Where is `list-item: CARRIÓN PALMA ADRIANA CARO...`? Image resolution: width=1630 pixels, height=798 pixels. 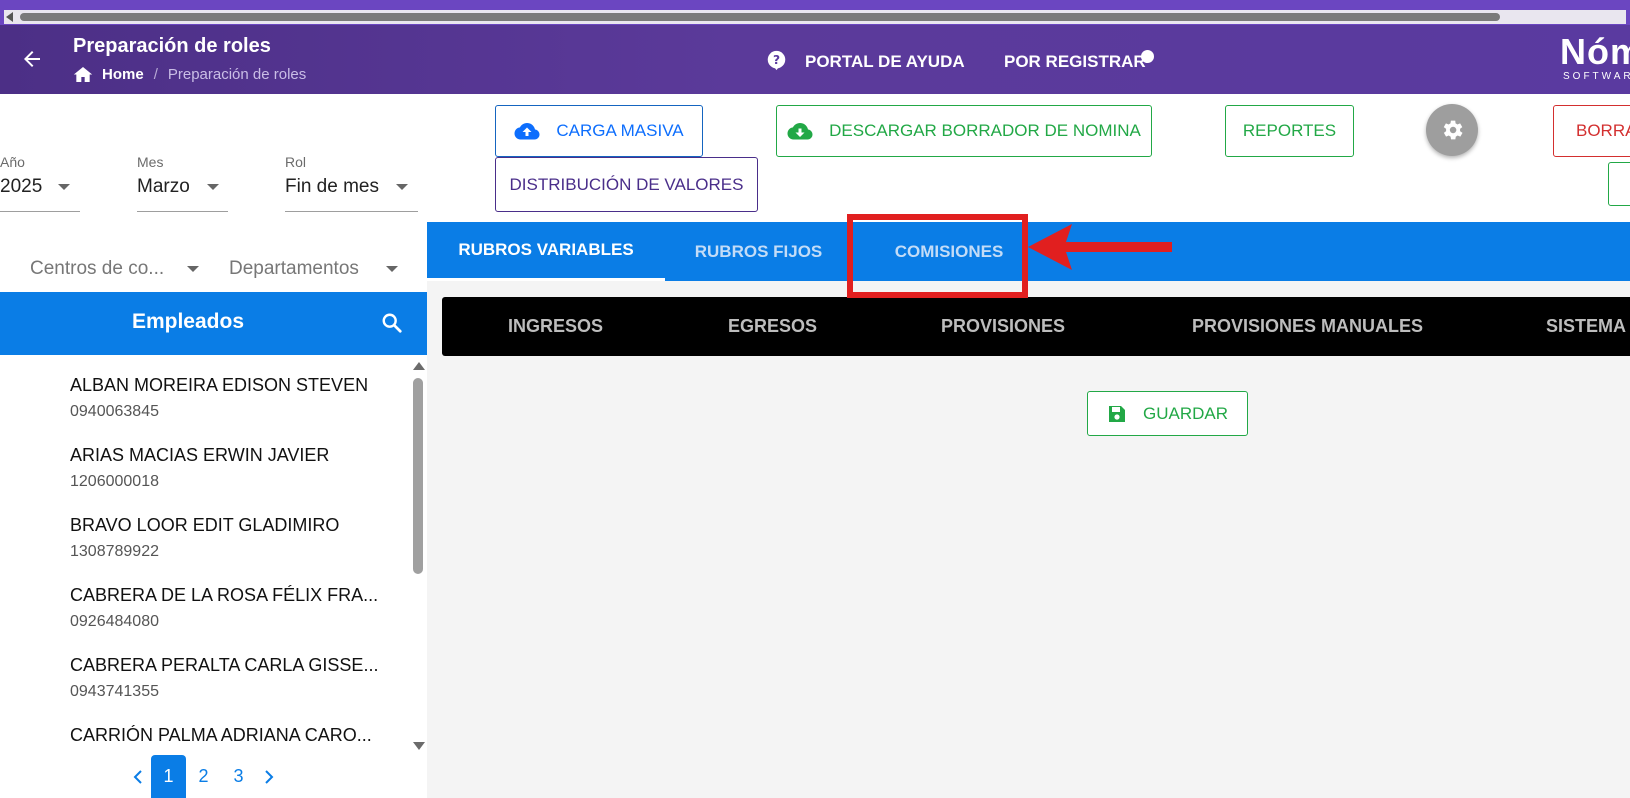
list-item: CARRIÓN PALMA ADRIANA CARO... is located at coordinates (230, 739).